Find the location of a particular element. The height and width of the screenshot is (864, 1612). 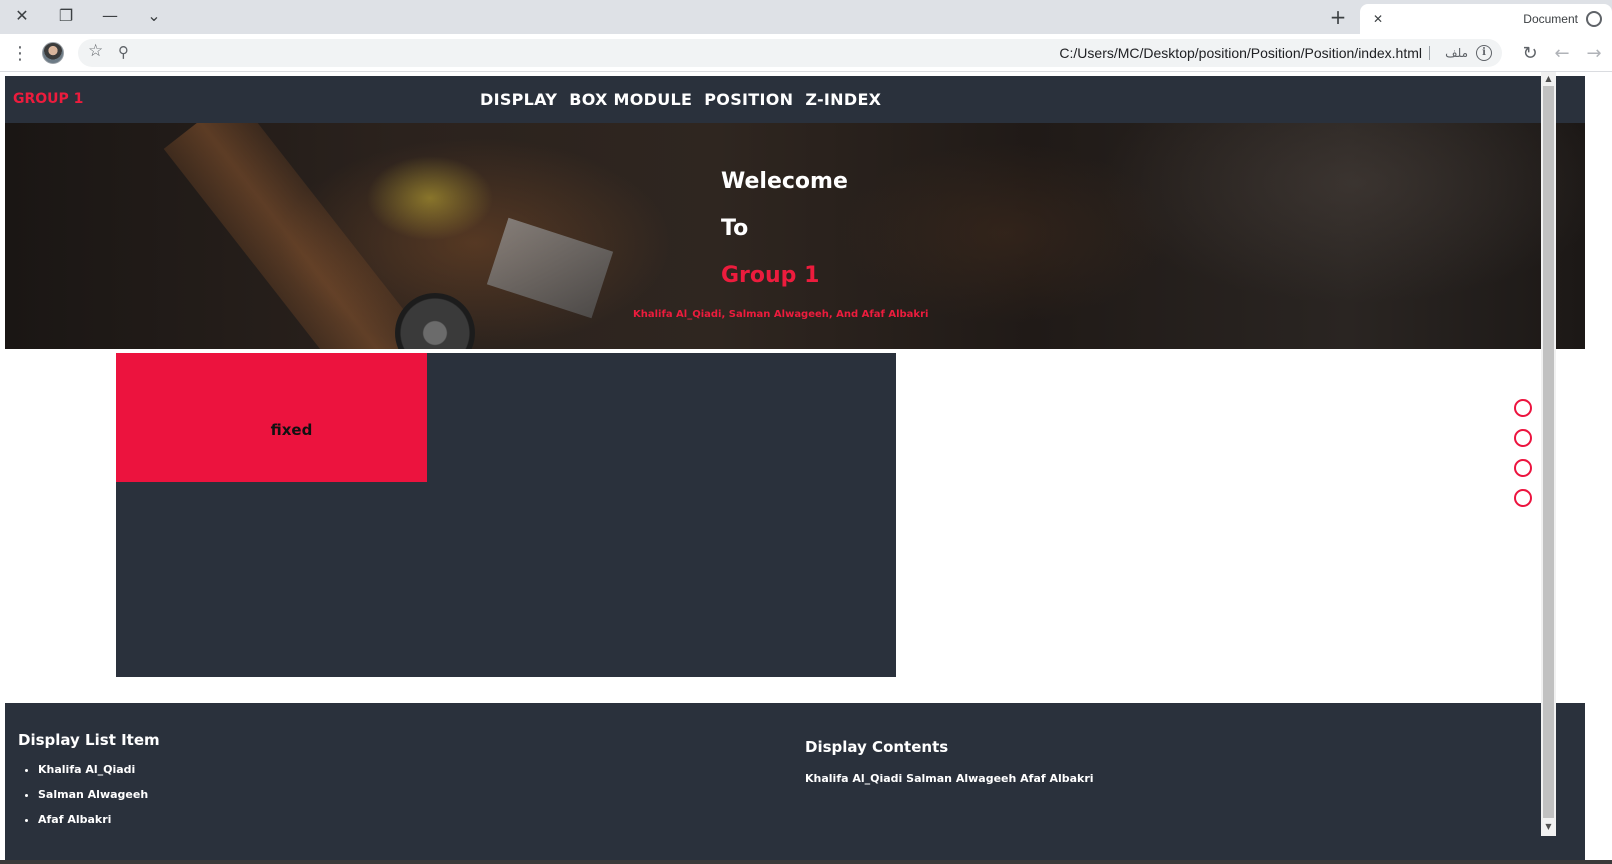

nav-links: DISPLAY BOX MODULE POSITION Z-INDEX is located at coordinates (680, 99).